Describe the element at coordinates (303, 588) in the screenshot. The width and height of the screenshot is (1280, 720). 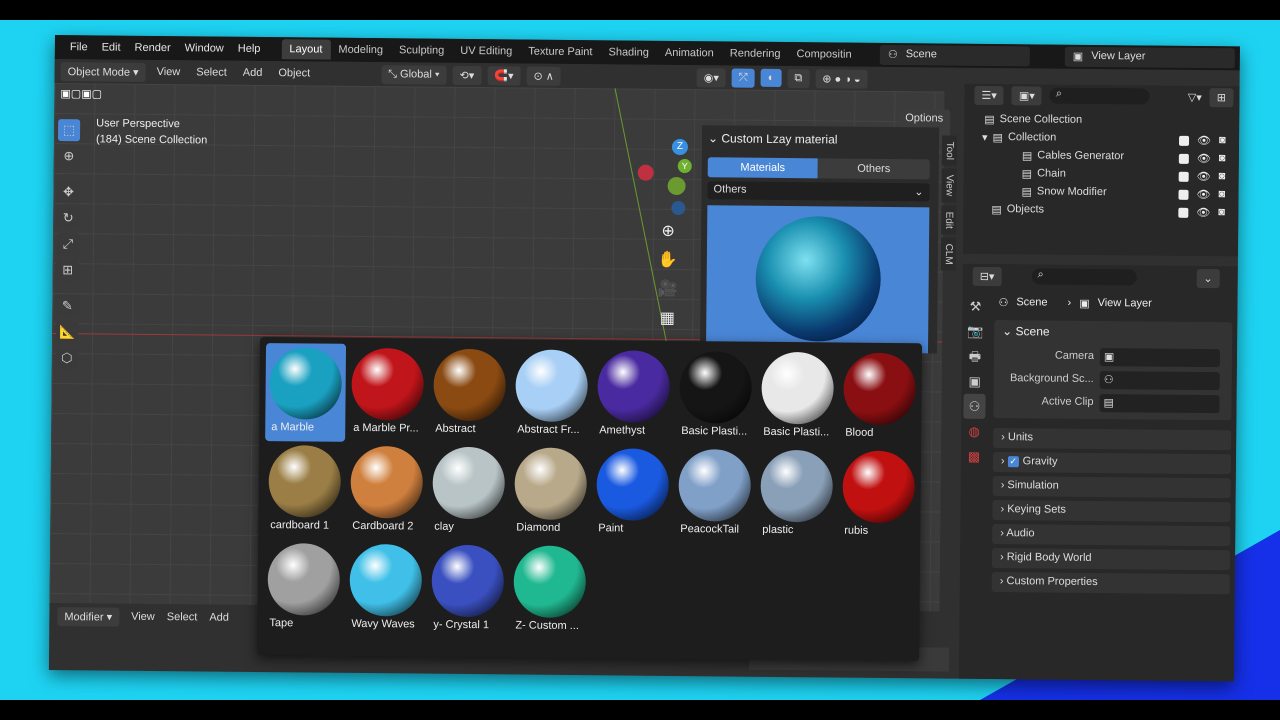
I see `material-item: Tape` at that location.